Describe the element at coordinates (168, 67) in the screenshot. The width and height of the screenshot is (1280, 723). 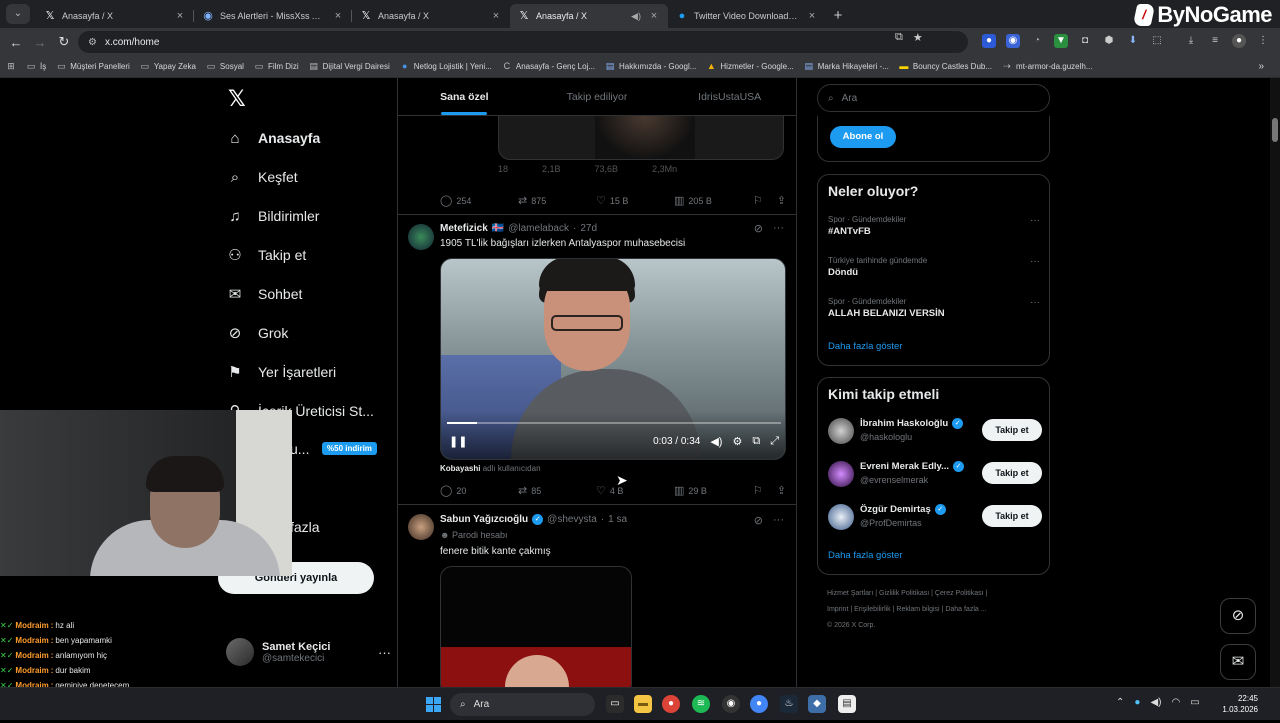
I see `bookmark-folder: ▭ Yapay Zeka` at that location.